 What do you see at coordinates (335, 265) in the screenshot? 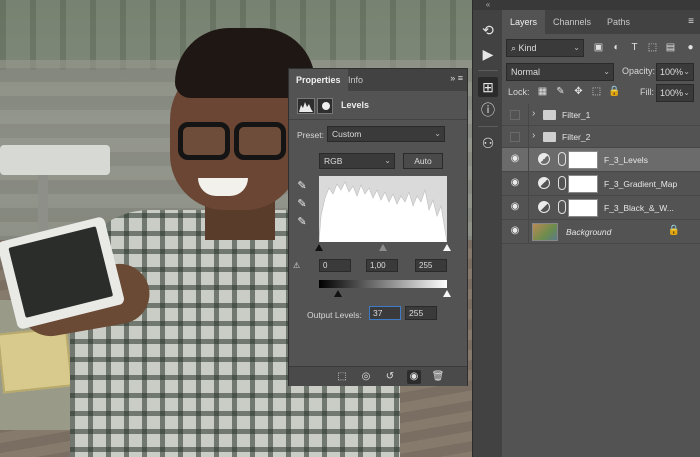
I see `input-black-field: 0` at bounding box center [335, 265].